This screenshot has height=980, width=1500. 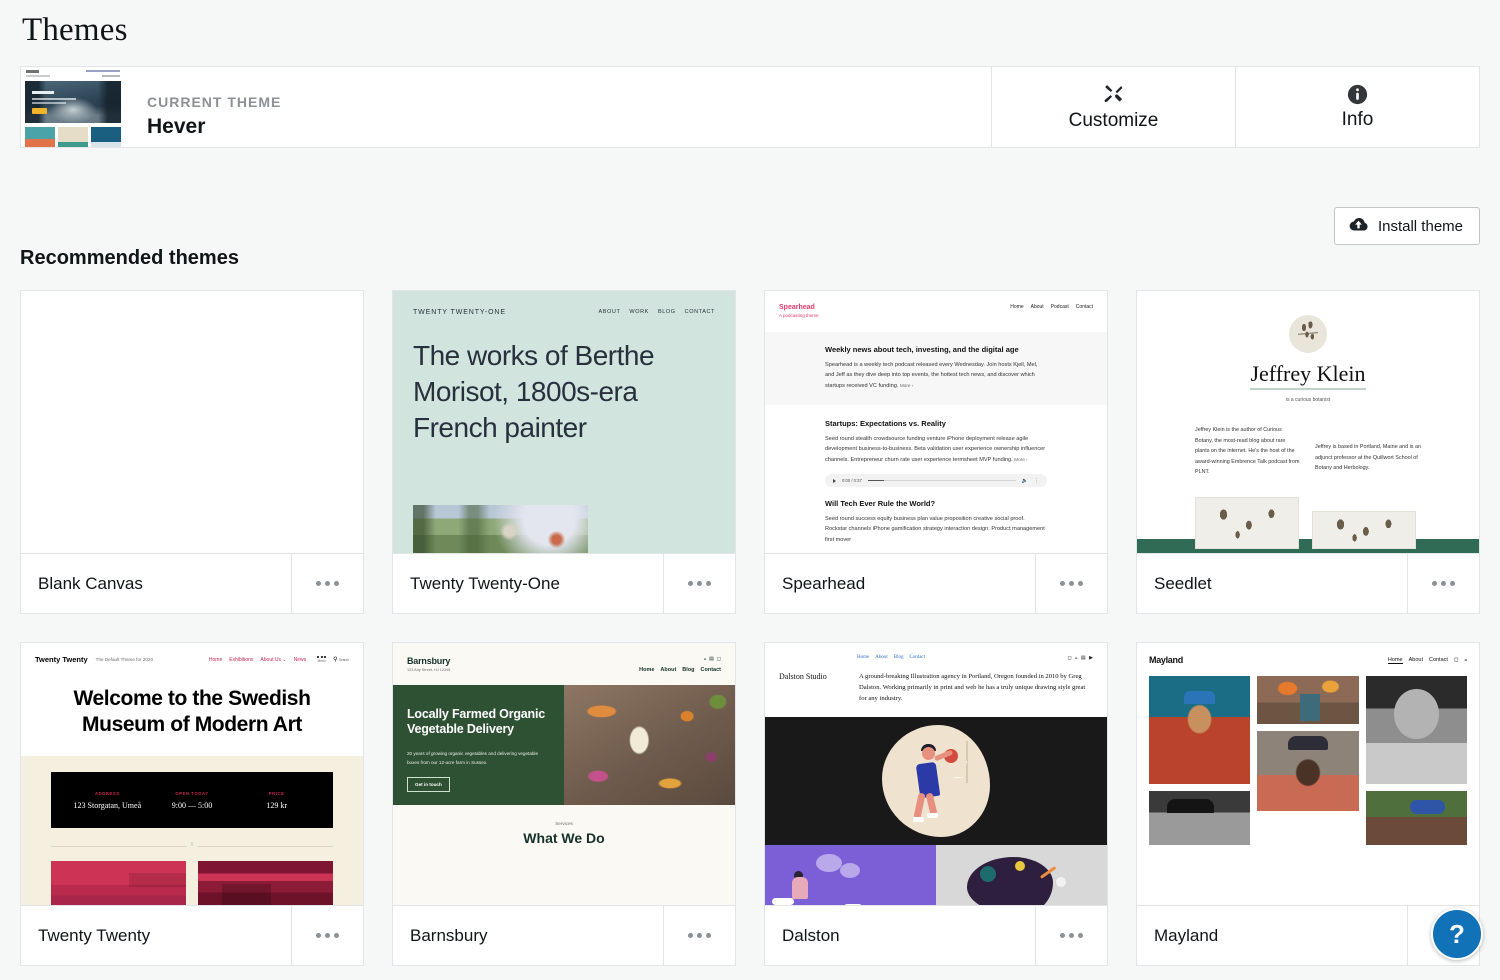 What do you see at coordinates (300, 659) in the screenshot?
I see `nav-item: News` at bounding box center [300, 659].